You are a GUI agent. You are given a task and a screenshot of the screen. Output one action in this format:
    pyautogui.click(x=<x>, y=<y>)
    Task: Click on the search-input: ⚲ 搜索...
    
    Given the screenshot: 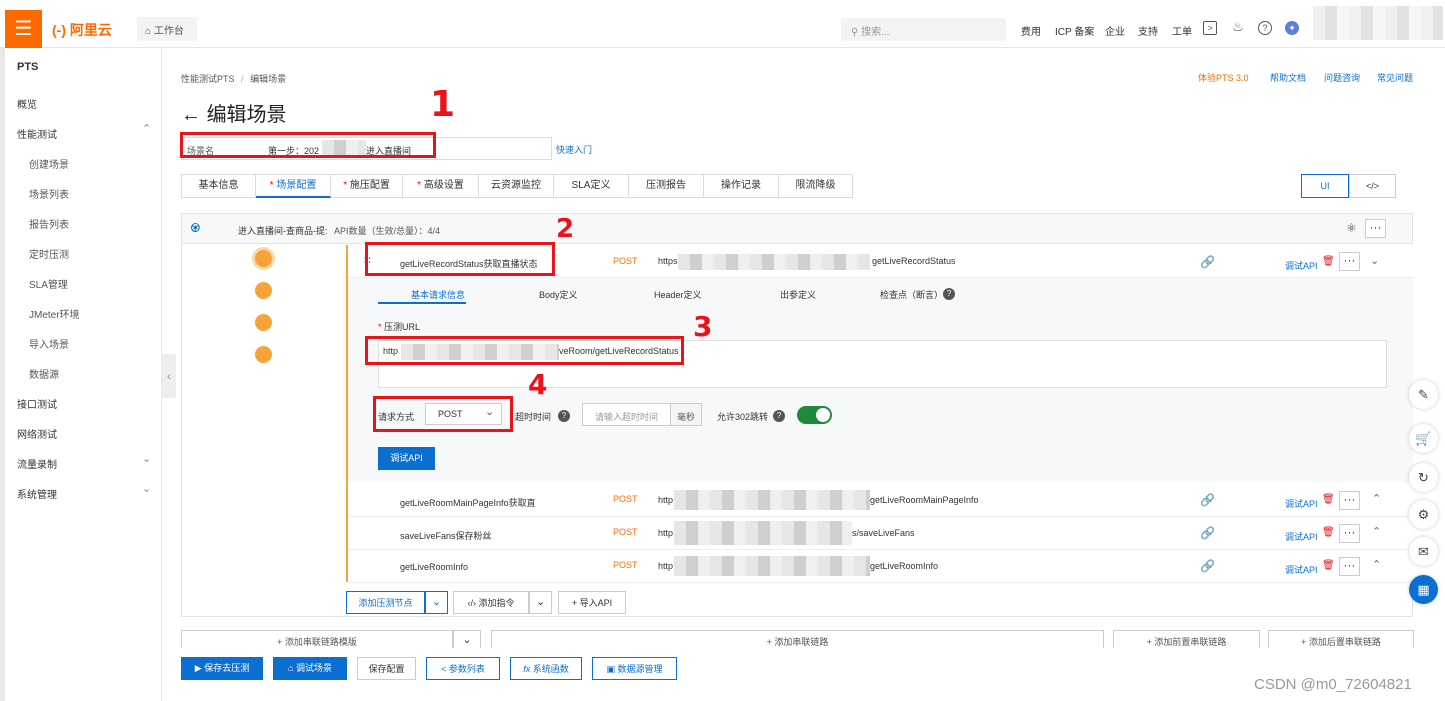 What is the action you would take?
    pyautogui.click(x=923, y=29)
    